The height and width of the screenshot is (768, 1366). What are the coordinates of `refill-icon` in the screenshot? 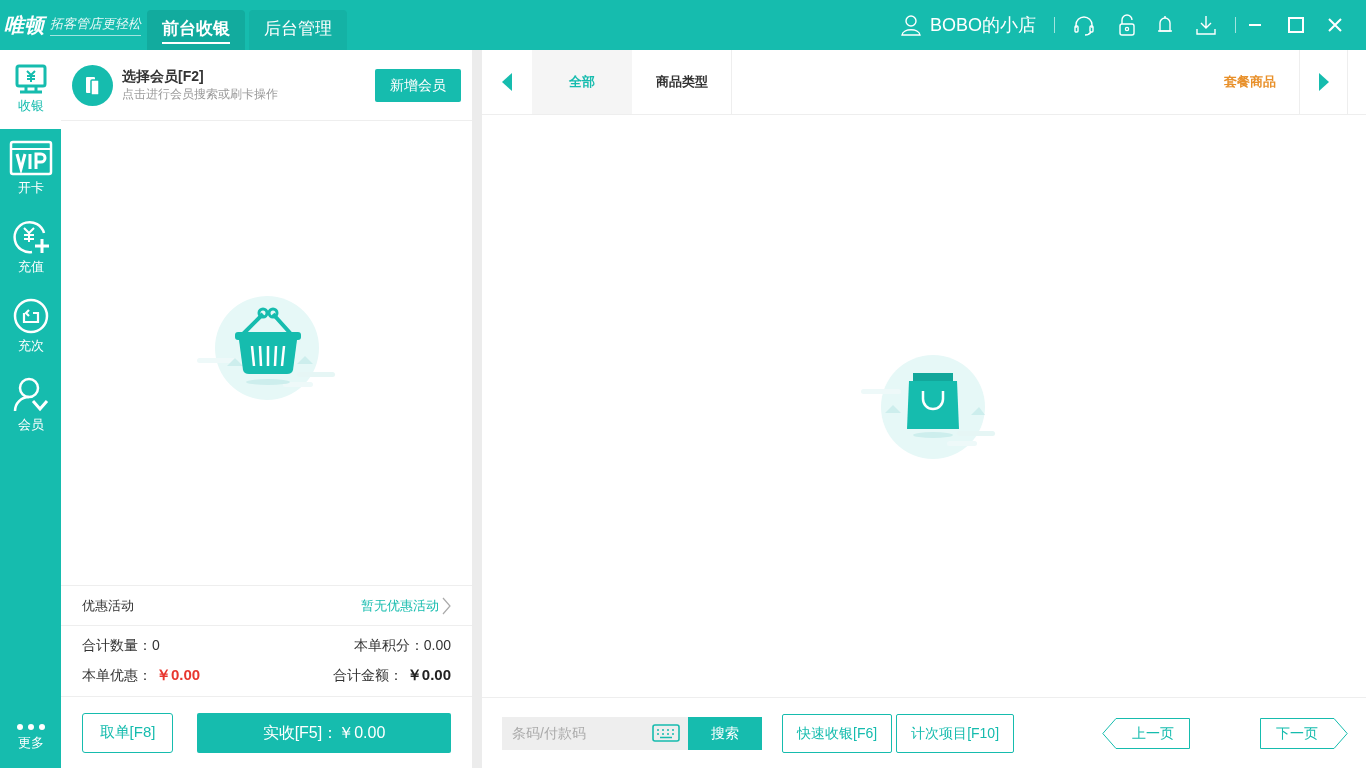 It's located at (30, 315).